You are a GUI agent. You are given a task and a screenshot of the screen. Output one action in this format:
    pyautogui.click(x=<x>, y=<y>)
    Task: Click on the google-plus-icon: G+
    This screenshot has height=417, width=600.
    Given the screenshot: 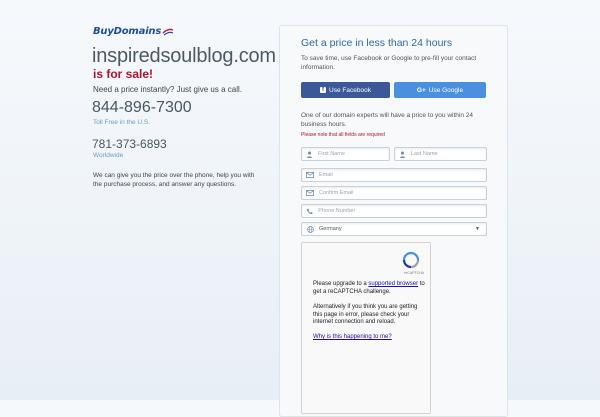 What is the action you would take?
    pyautogui.click(x=421, y=90)
    